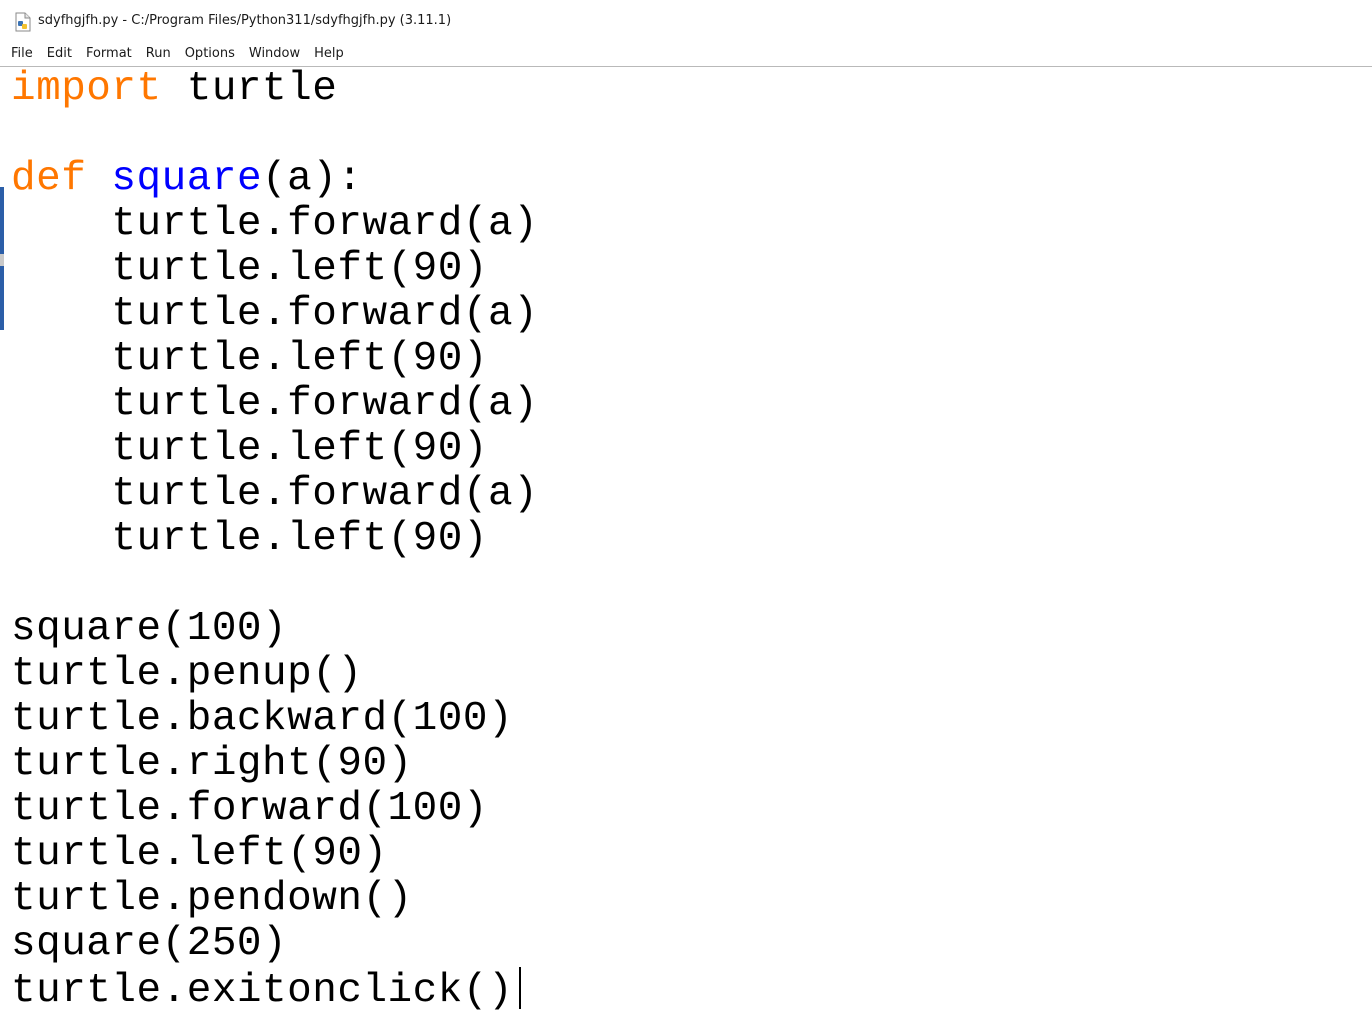 The width and height of the screenshot is (1372, 1025). I want to click on keyword-import: import, so click(86, 89).